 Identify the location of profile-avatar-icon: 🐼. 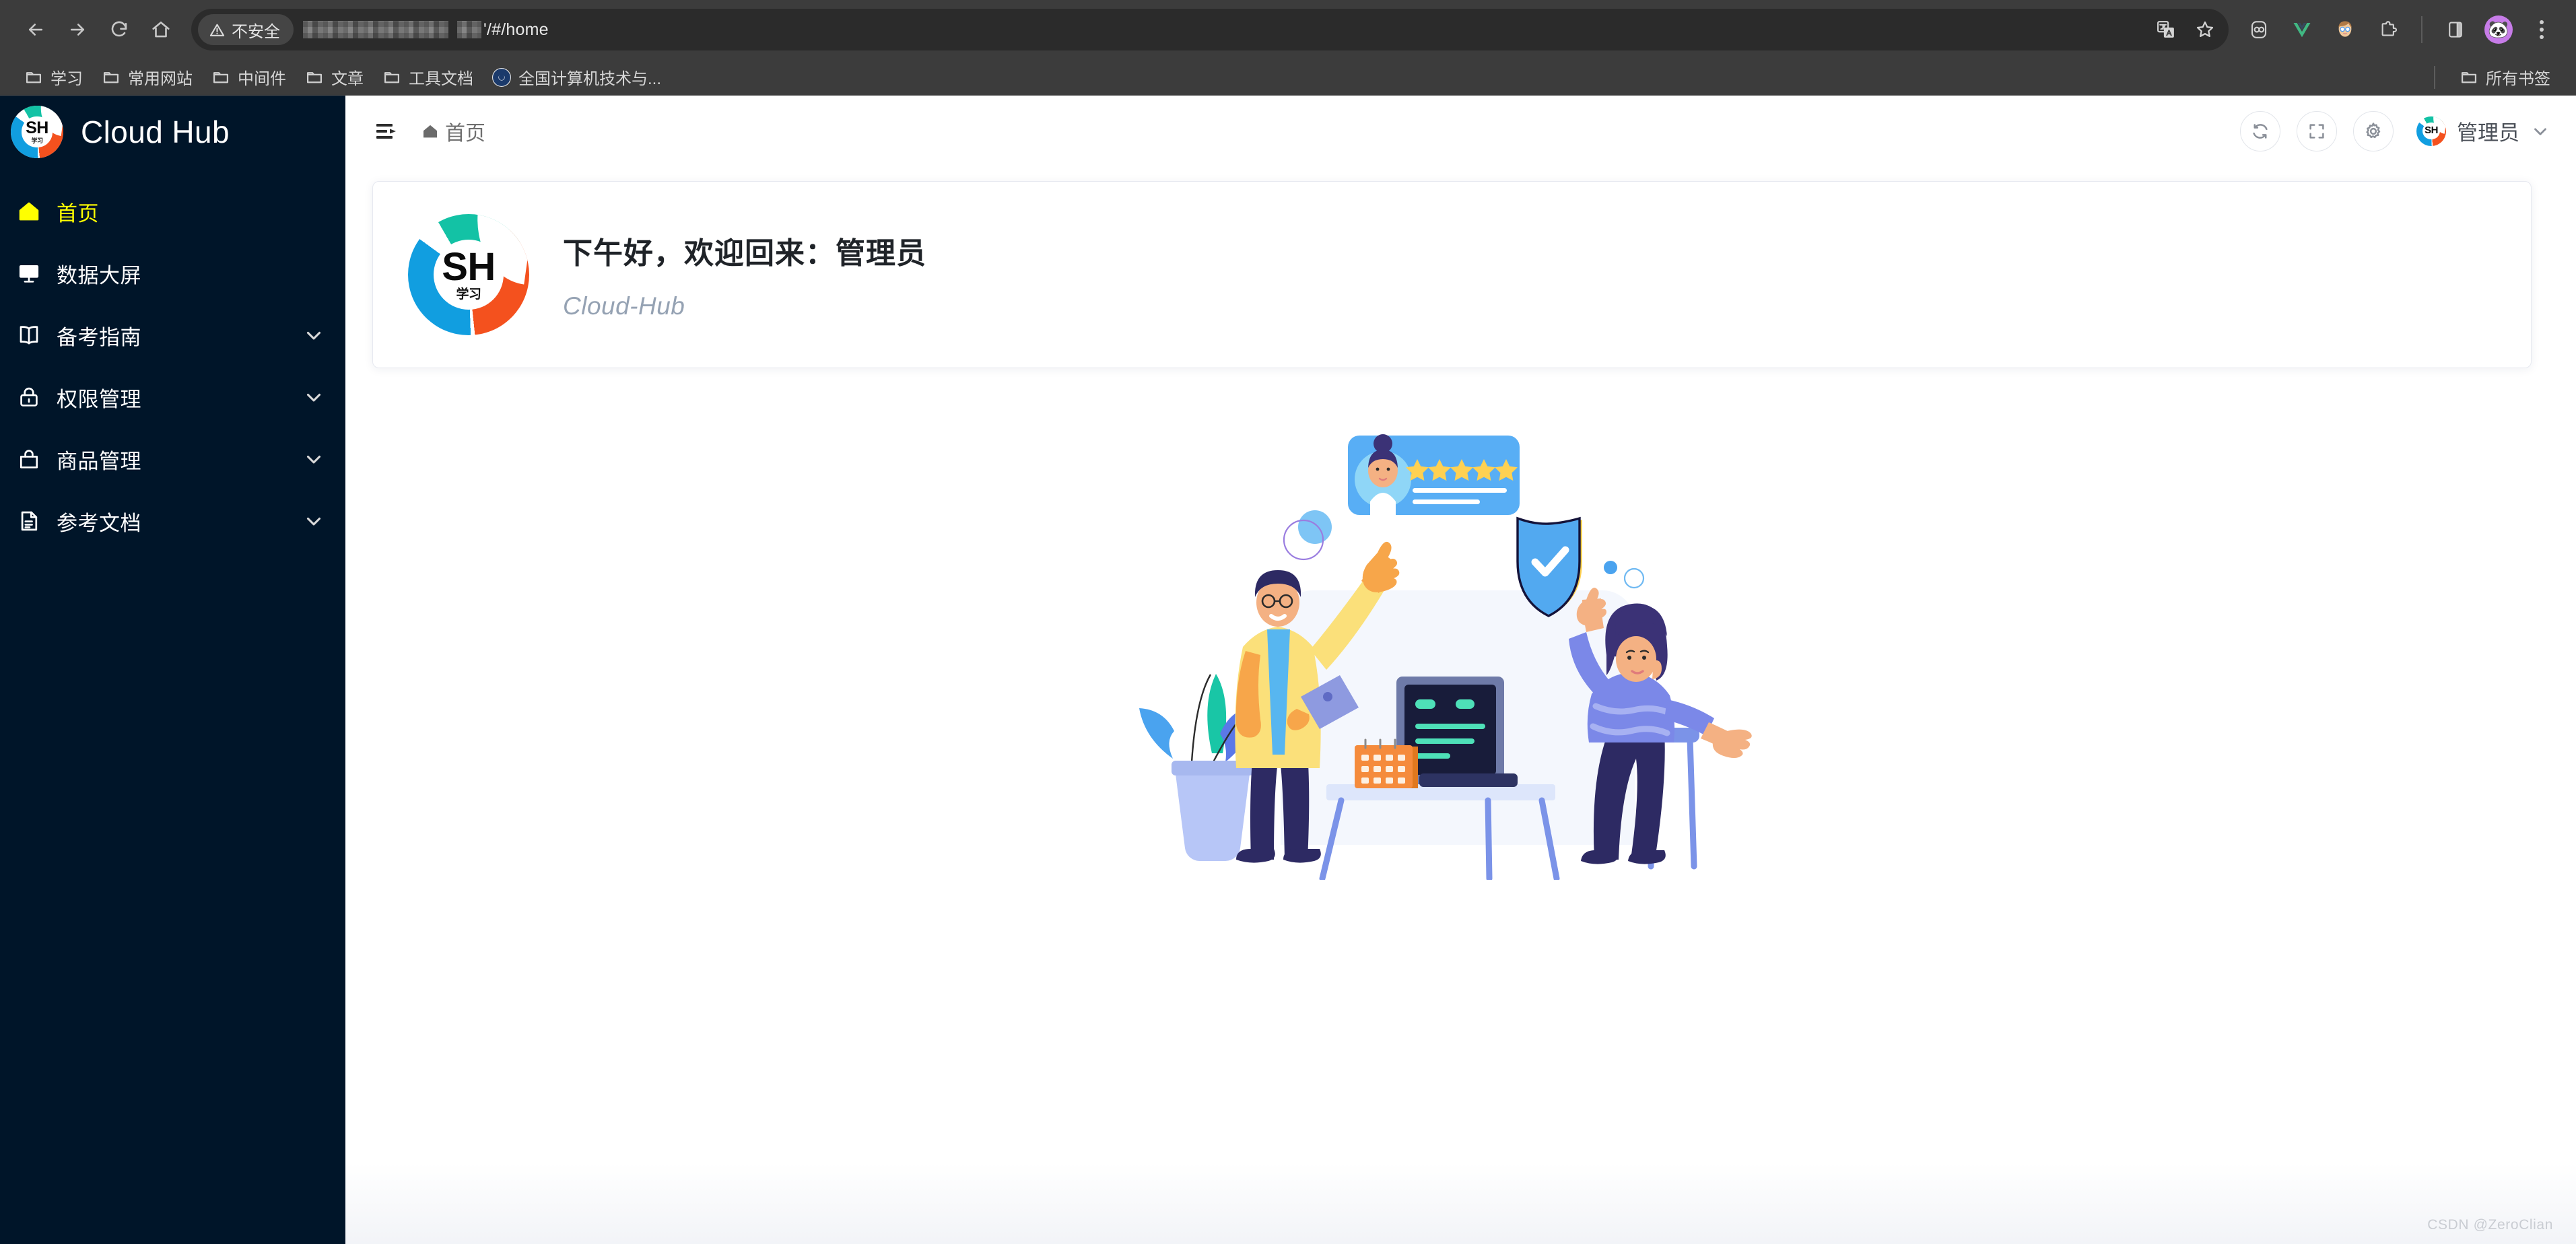
(2498, 29).